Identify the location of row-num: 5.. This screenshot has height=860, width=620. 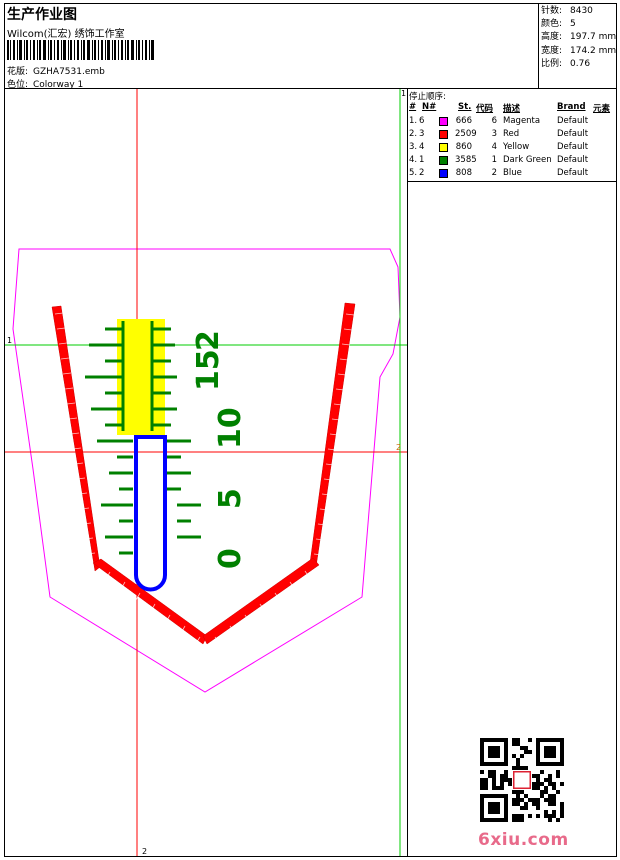
(413, 173).